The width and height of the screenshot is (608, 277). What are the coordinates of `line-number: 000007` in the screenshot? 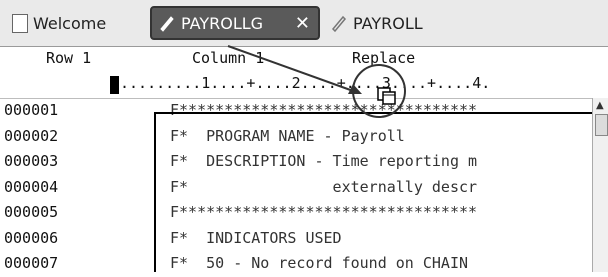 It's located at (59, 264).